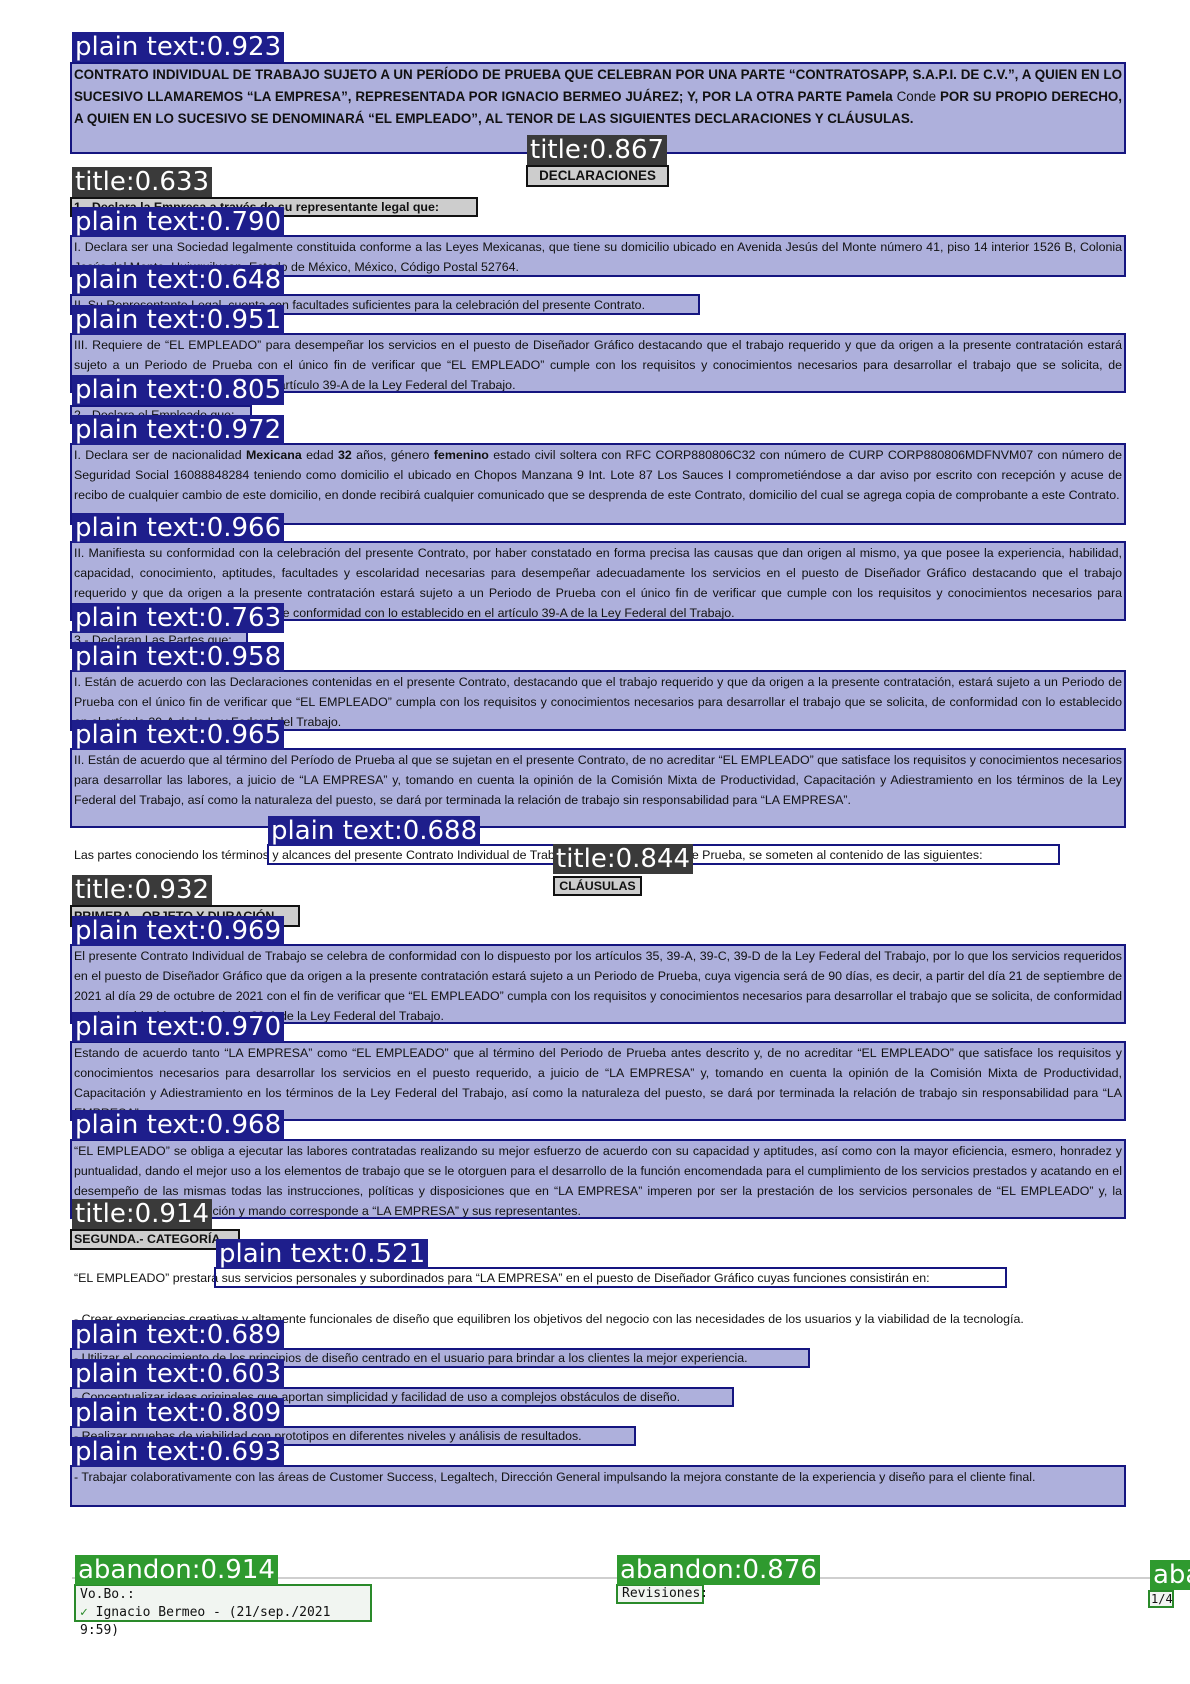  Describe the element at coordinates (178, 390) in the screenshot. I see `layout-tag: plain text:0.805` at that location.